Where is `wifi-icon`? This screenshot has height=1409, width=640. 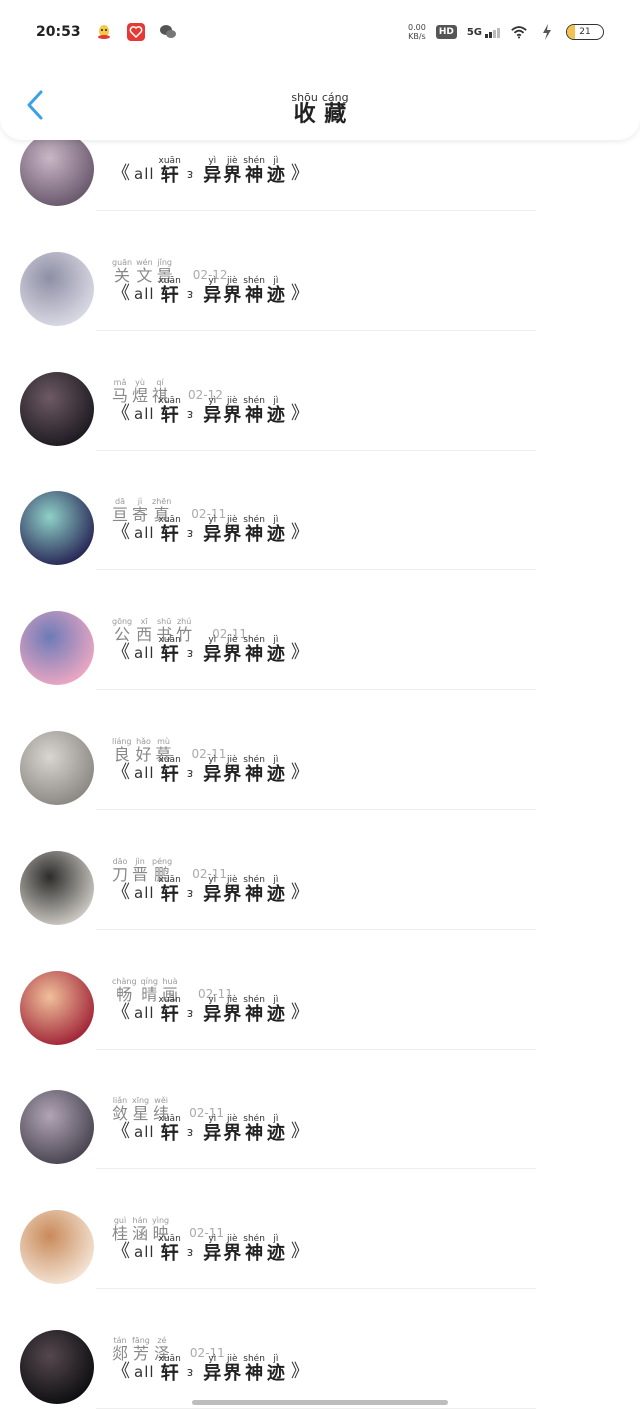 wifi-icon is located at coordinates (519, 32).